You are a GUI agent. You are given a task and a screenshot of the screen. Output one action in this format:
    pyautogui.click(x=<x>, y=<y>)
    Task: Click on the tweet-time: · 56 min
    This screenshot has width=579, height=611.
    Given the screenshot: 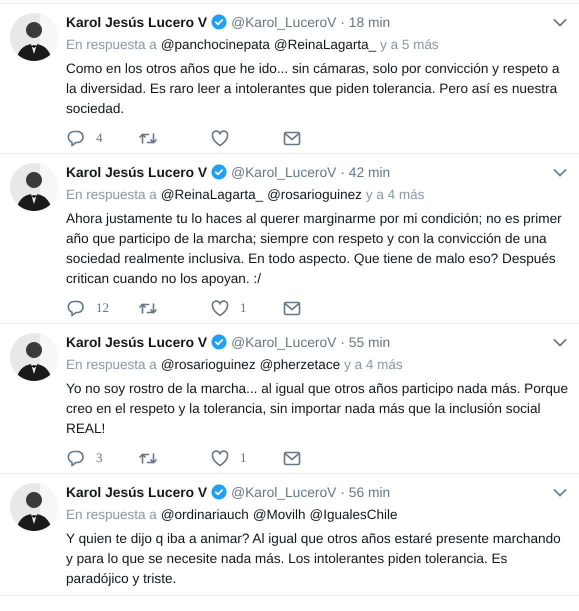 What is the action you would take?
    pyautogui.click(x=365, y=492)
    